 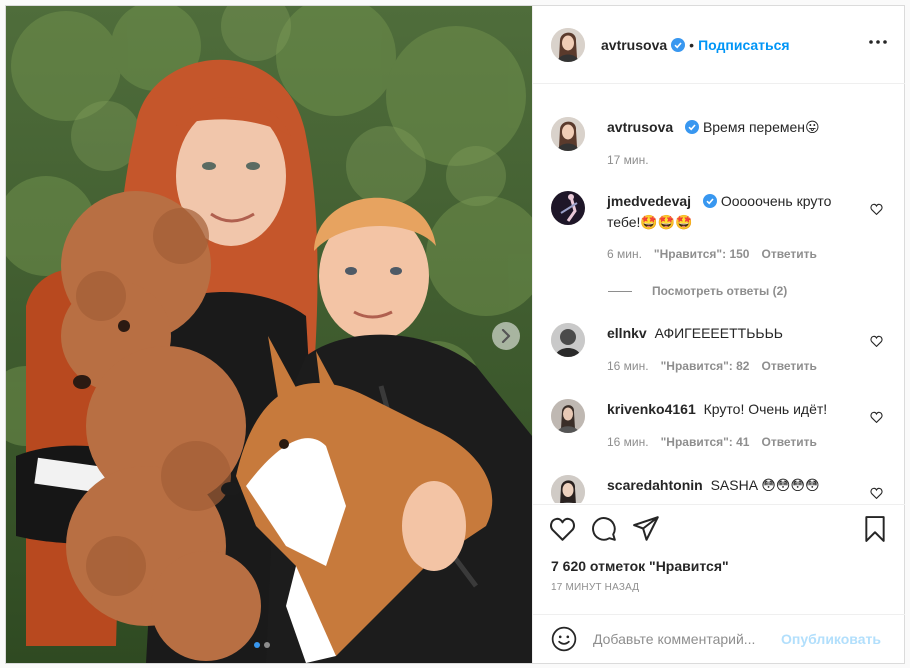 What do you see at coordinates (640, 566) in the screenshot?
I see `likes-count: 7 620 отметок "Нравится"` at bounding box center [640, 566].